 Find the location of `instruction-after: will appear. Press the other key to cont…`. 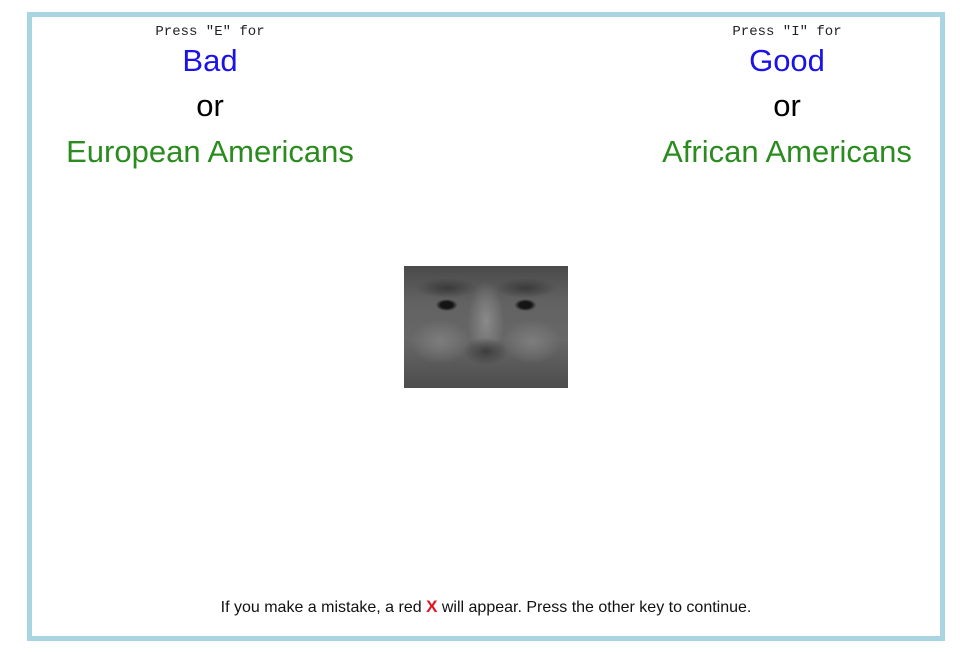

instruction-after: will appear. Press the other key to cont… is located at coordinates (594, 607).